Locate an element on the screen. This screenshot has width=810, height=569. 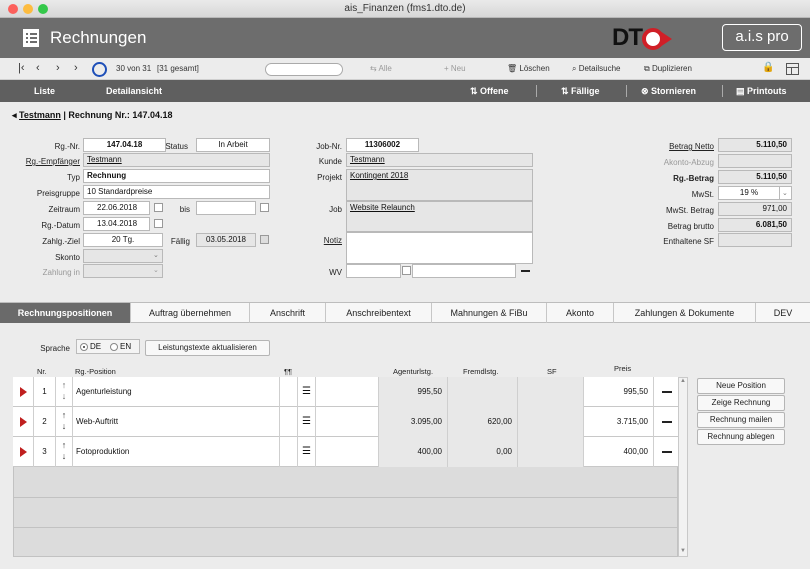
nav-printouts-button: ▤ Printouts is located at coordinates (761, 91).